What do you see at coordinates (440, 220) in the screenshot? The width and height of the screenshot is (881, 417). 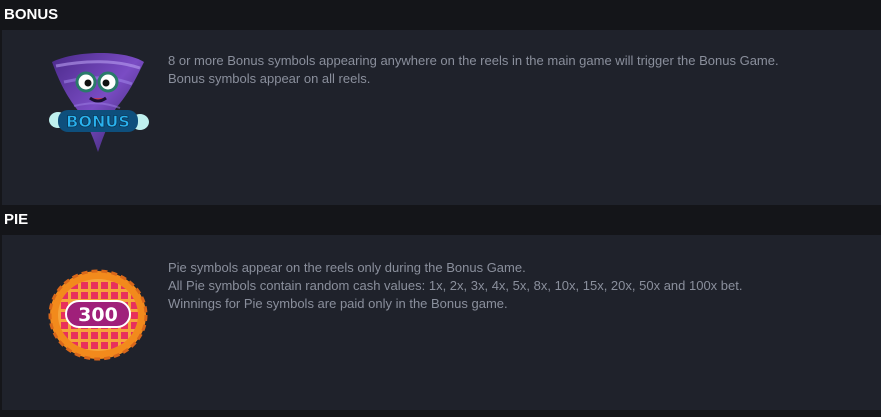 I see `section-title-pie: PIE` at bounding box center [440, 220].